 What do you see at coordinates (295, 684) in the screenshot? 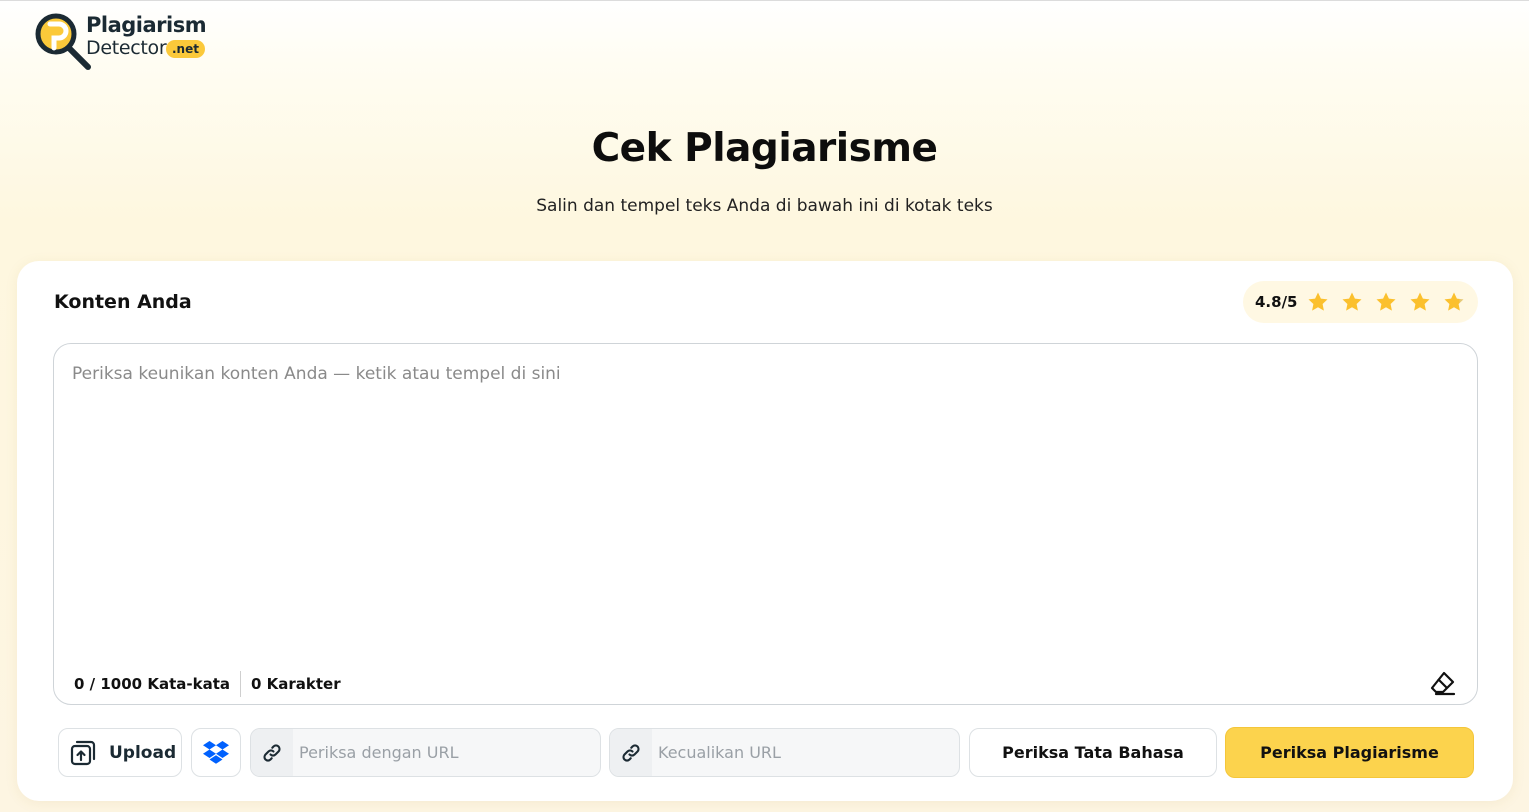
I see `character-counter: 0 Karakter` at bounding box center [295, 684].